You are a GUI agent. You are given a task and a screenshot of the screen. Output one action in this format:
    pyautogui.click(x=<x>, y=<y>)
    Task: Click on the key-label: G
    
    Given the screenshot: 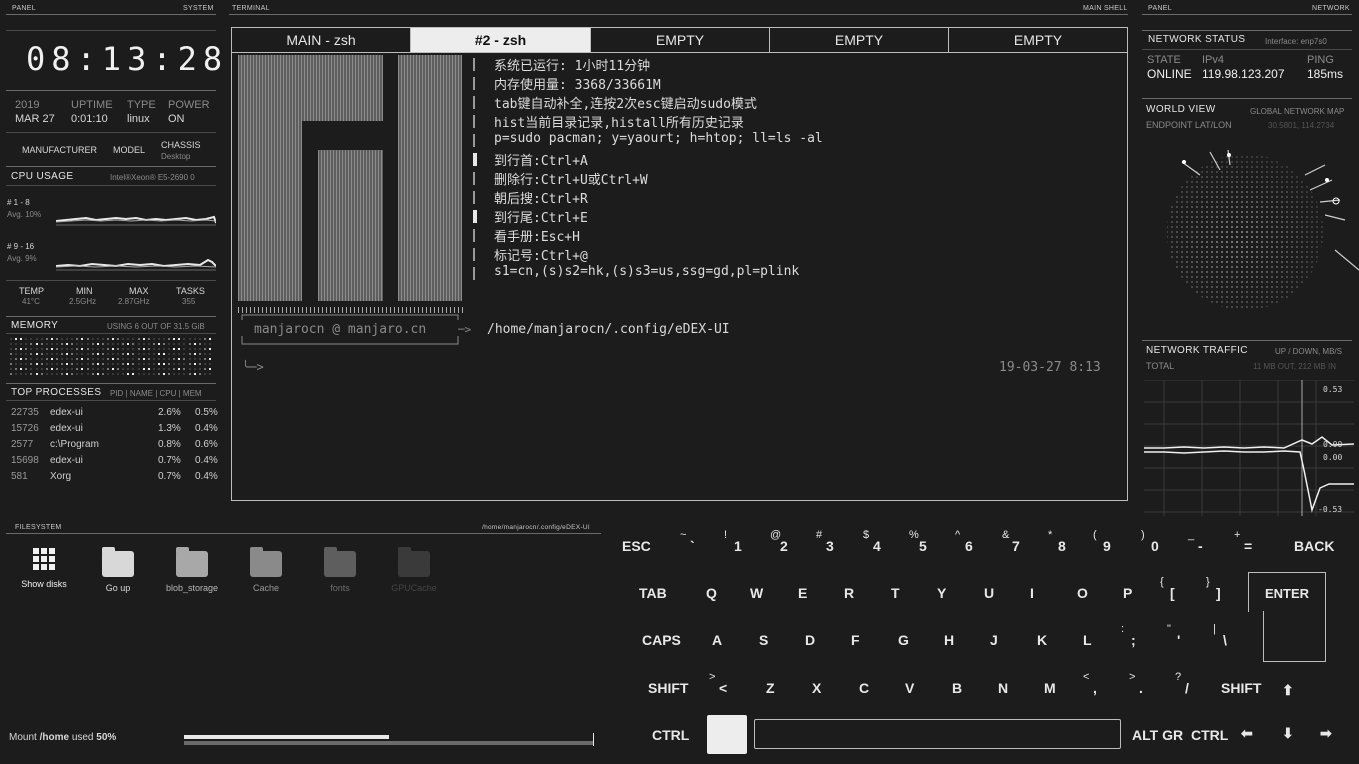 What is the action you would take?
    pyautogui.click(x=903, y=640)
    